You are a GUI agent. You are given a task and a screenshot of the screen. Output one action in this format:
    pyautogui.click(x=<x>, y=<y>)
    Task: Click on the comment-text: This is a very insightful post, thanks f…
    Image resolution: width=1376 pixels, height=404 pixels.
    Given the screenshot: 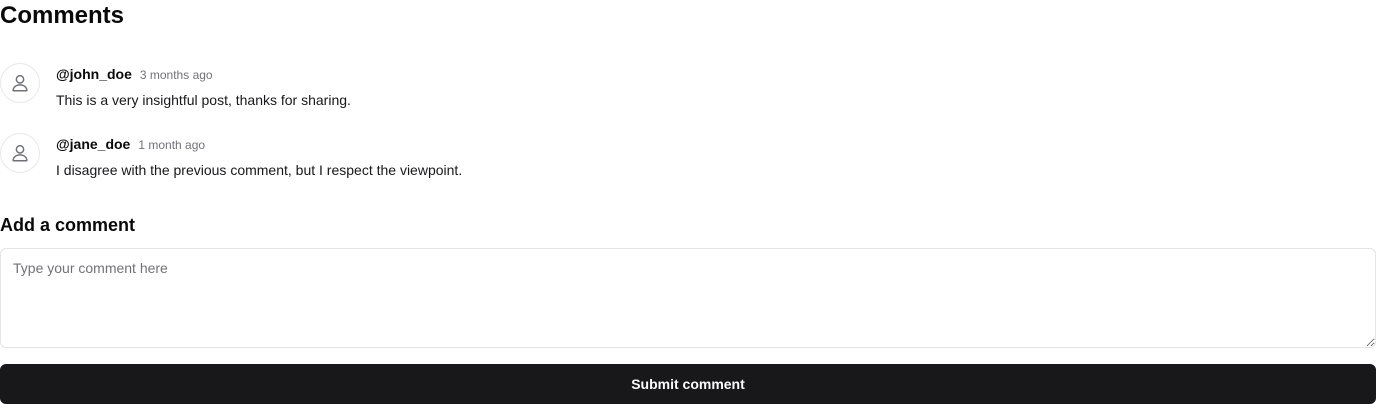 What is the action you would take?
    pyautogui.click(x=203, y=100)
    